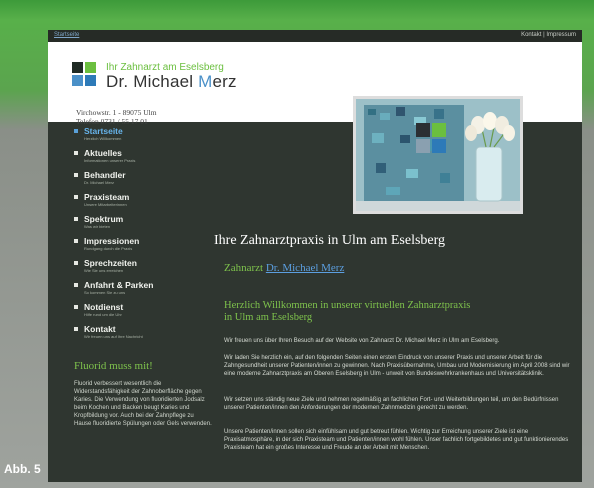 This screenshot has height=488, width=594. I want to click on logo-icon, so click(84, 74).